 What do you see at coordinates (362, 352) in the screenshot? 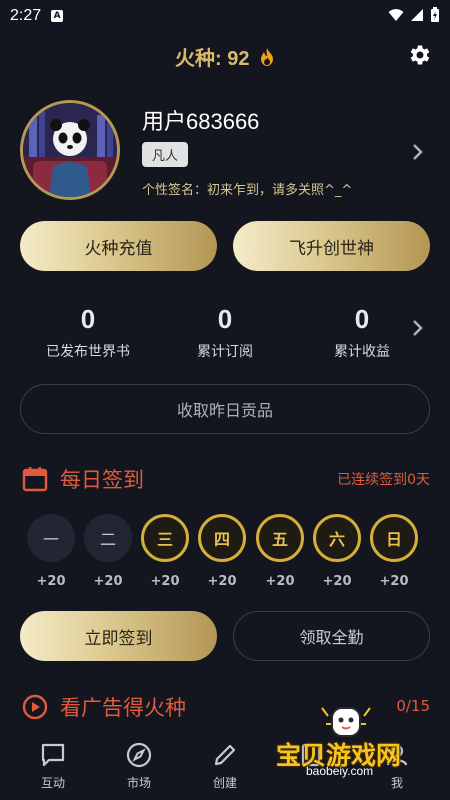
I see `stat-label: 累计收益` at bounding box center [362, 352].